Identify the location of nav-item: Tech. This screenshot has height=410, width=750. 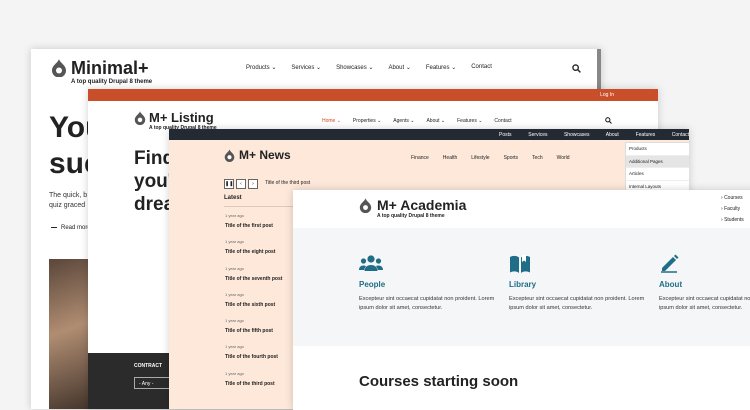
(537, 158).